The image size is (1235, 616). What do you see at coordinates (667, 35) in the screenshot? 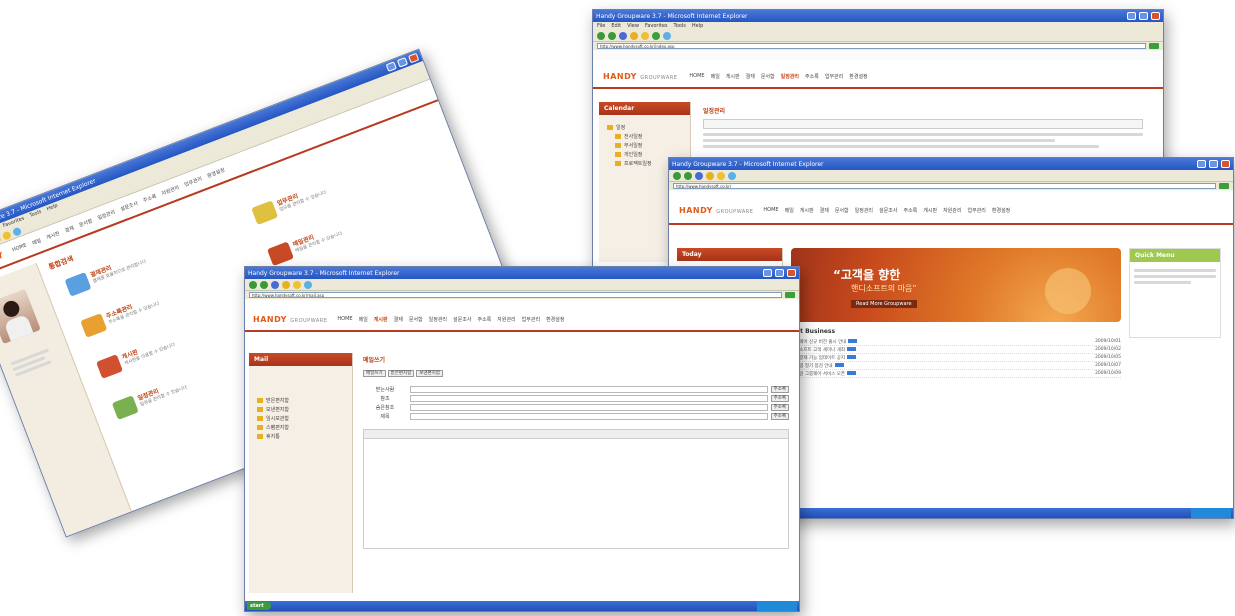
I see `mail-icon` at bounding box center [667, 35].